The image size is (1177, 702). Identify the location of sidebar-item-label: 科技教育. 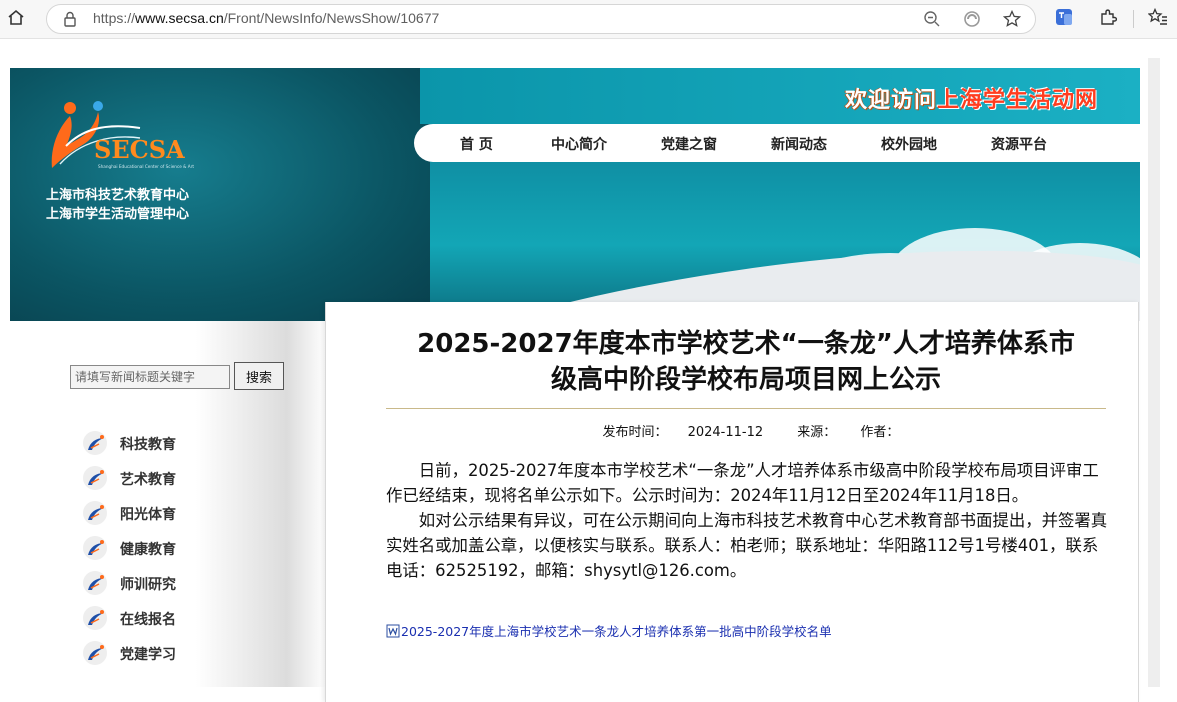
(148, 445).